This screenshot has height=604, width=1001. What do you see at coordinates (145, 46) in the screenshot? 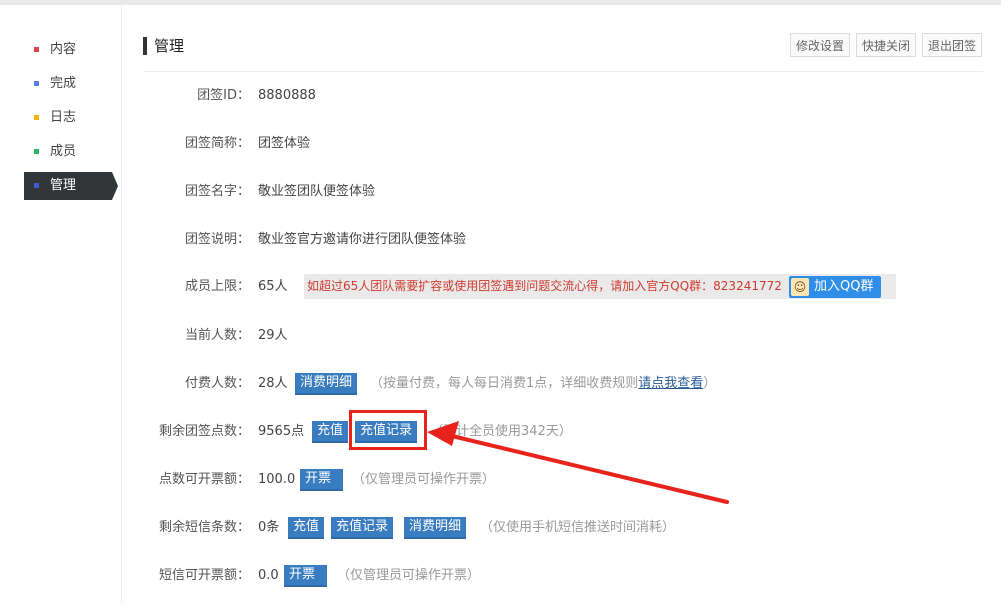
I see `title-accent-bar` at bounding box center [145, 46].